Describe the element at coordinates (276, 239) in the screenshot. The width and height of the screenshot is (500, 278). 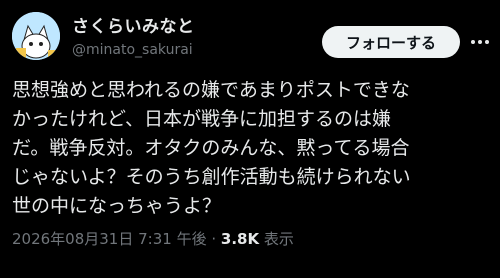
I see `views-label: 表示` at that location.